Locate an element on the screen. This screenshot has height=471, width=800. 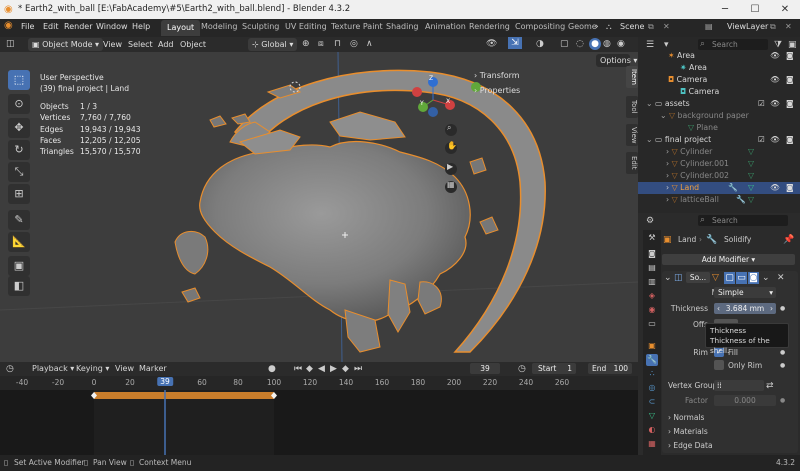
tab-item: Item is located at coordinates (632, 77).